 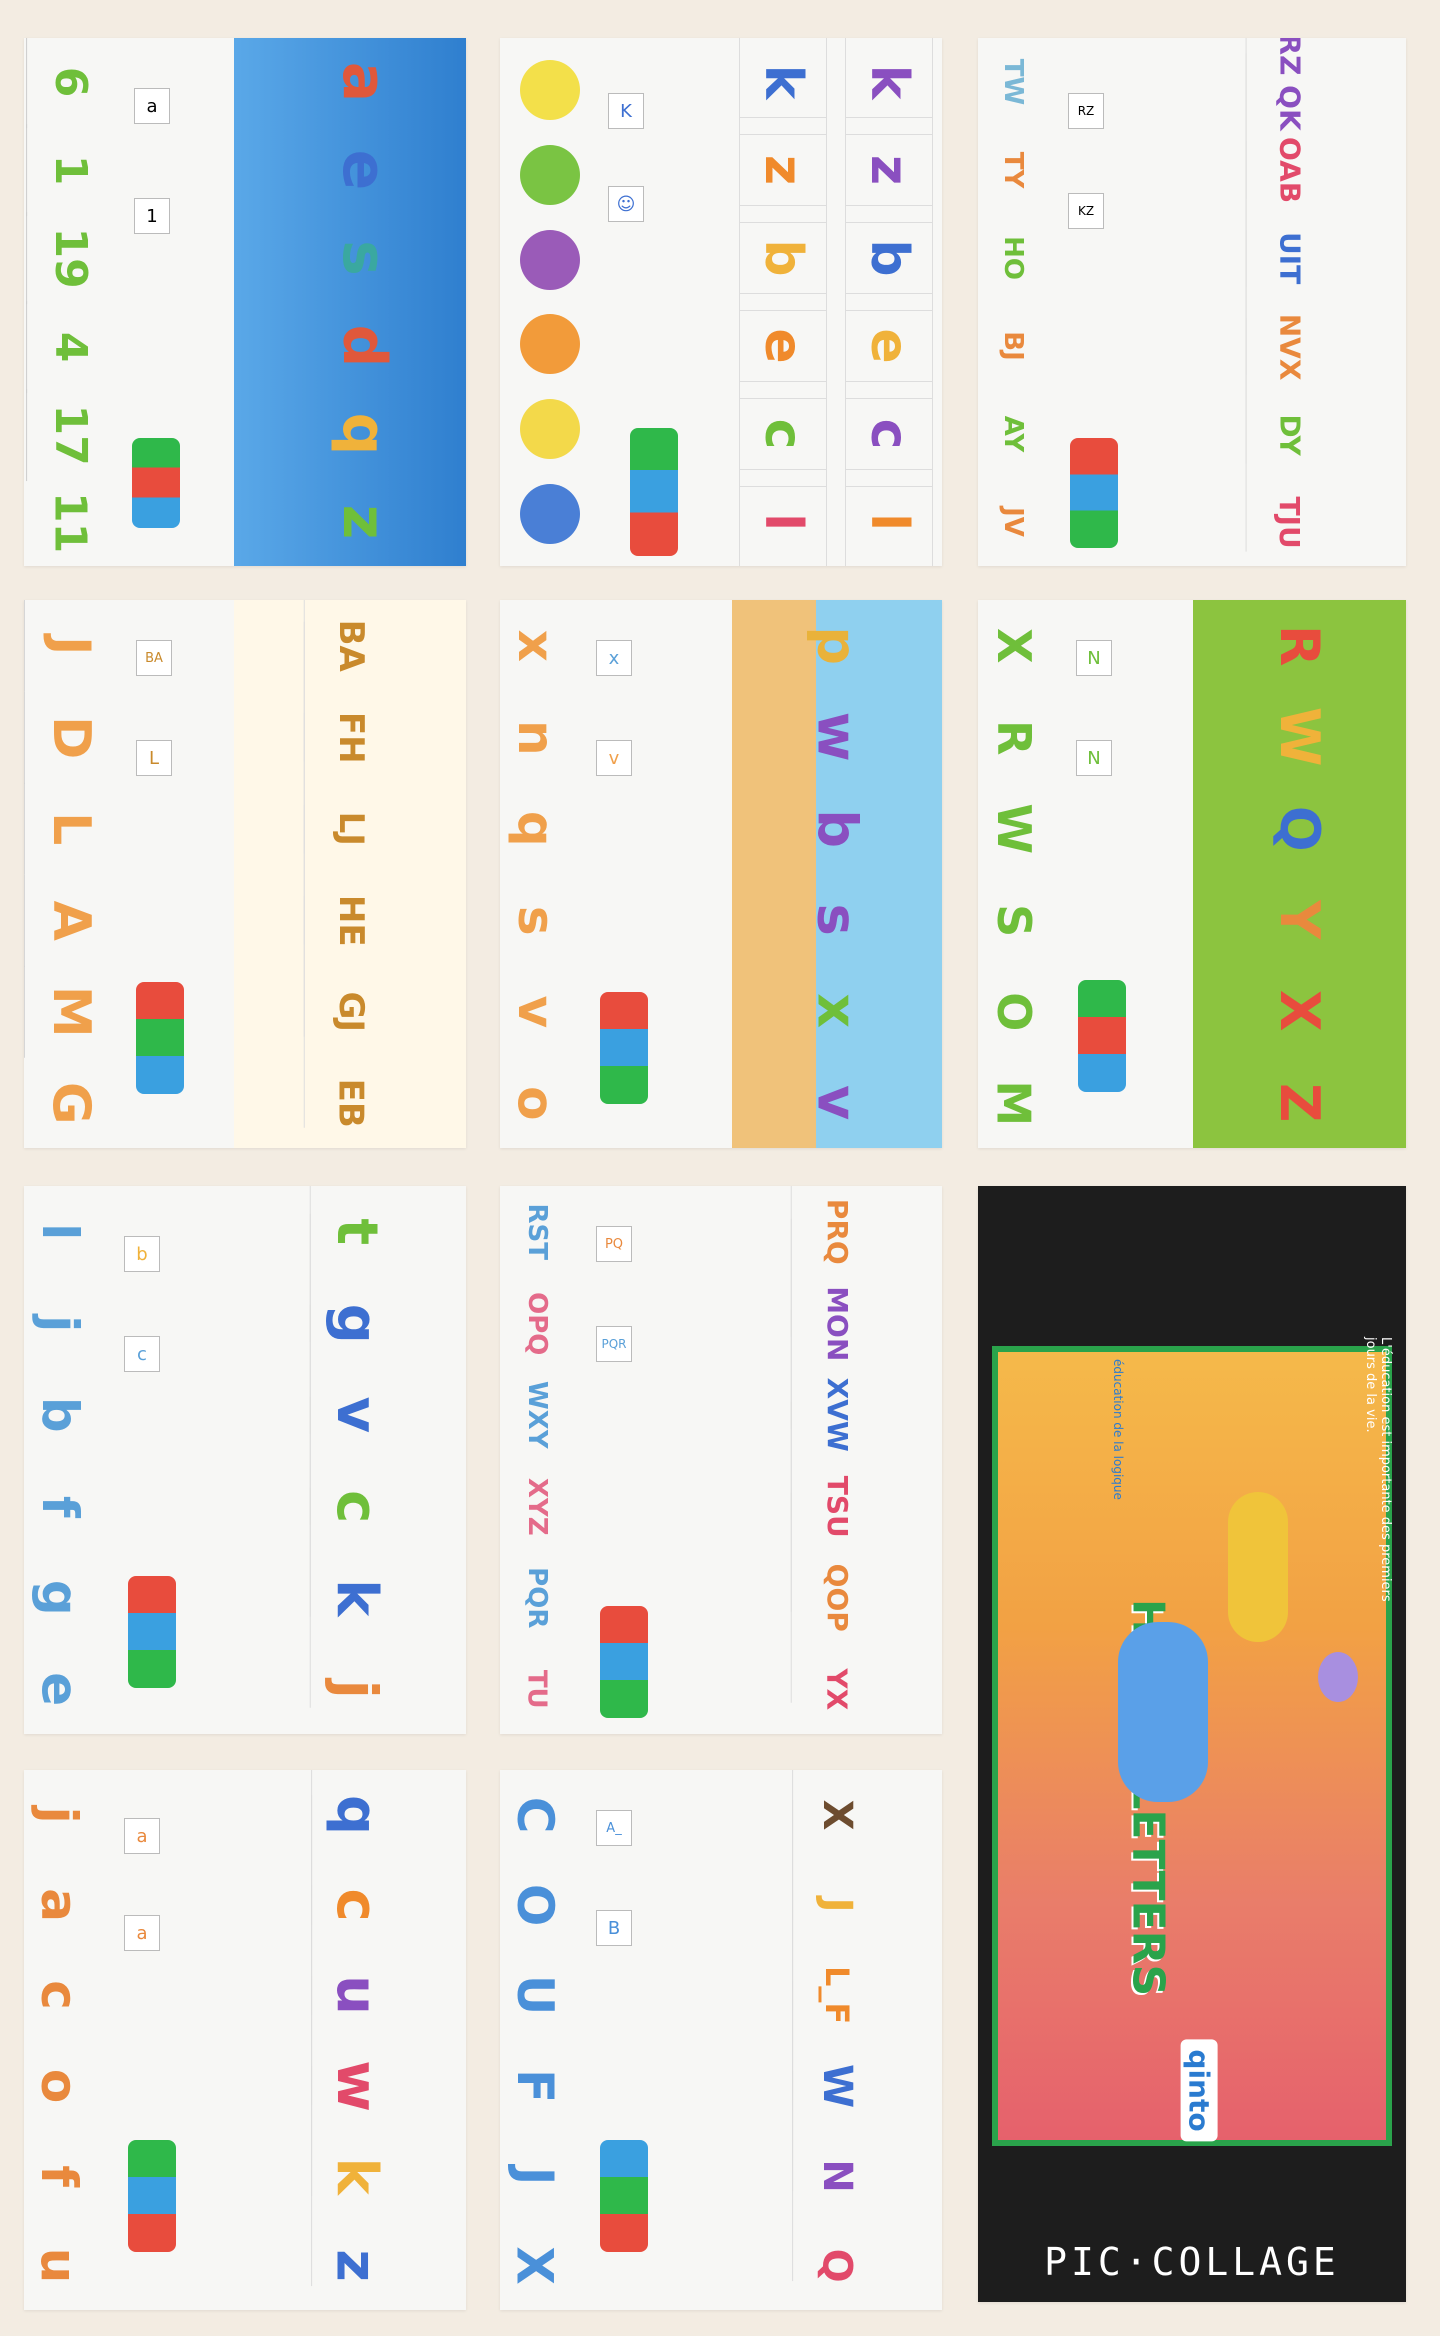 What do you see at coordinates (614, 1828) in the screenshot?
I see `key-box-from: A_` at bounding box center [614, 1828].